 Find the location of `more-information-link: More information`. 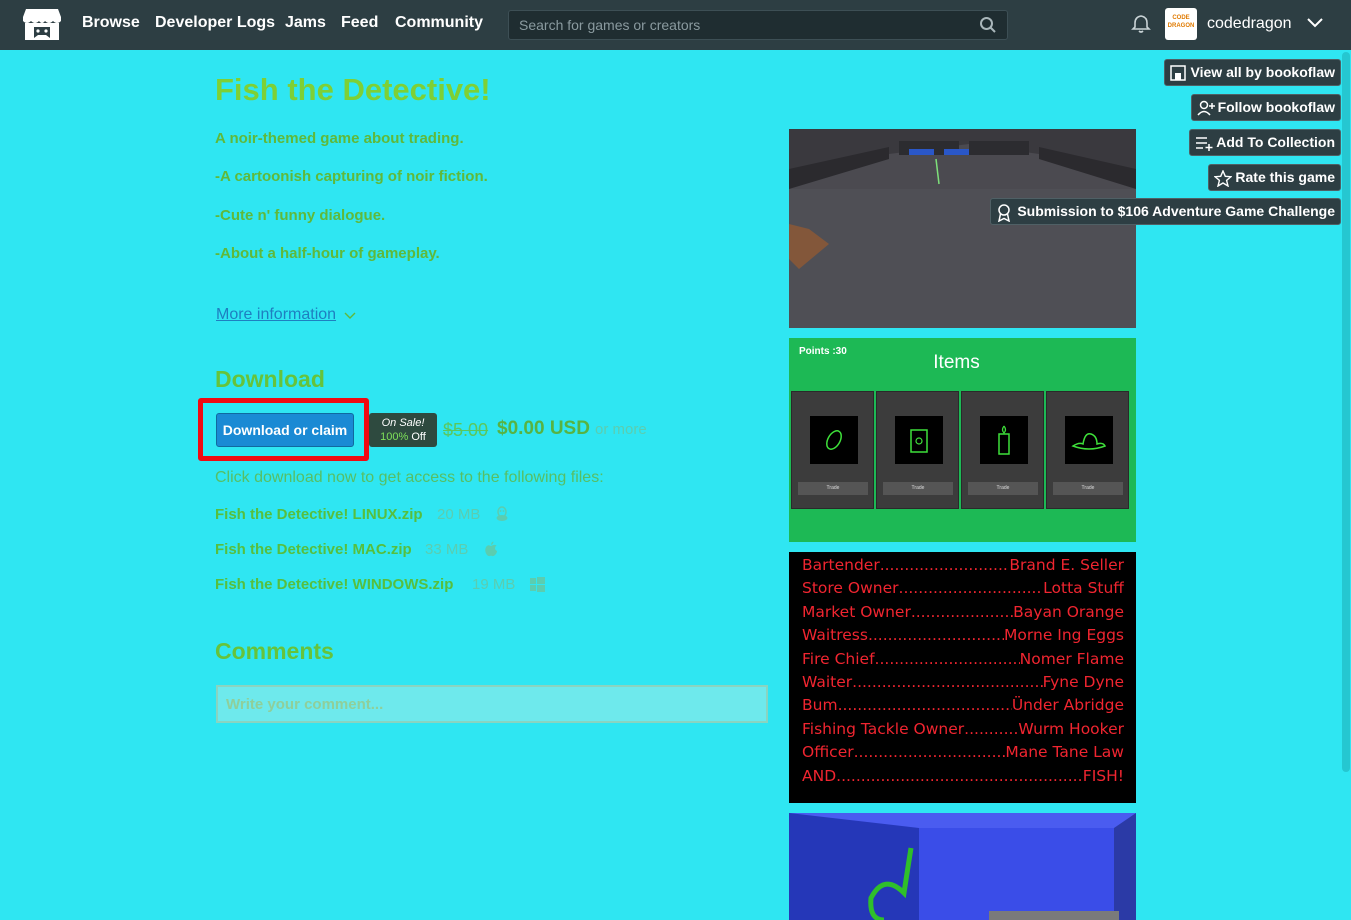

more-information-link: More information is located at coordinates (276, 315).